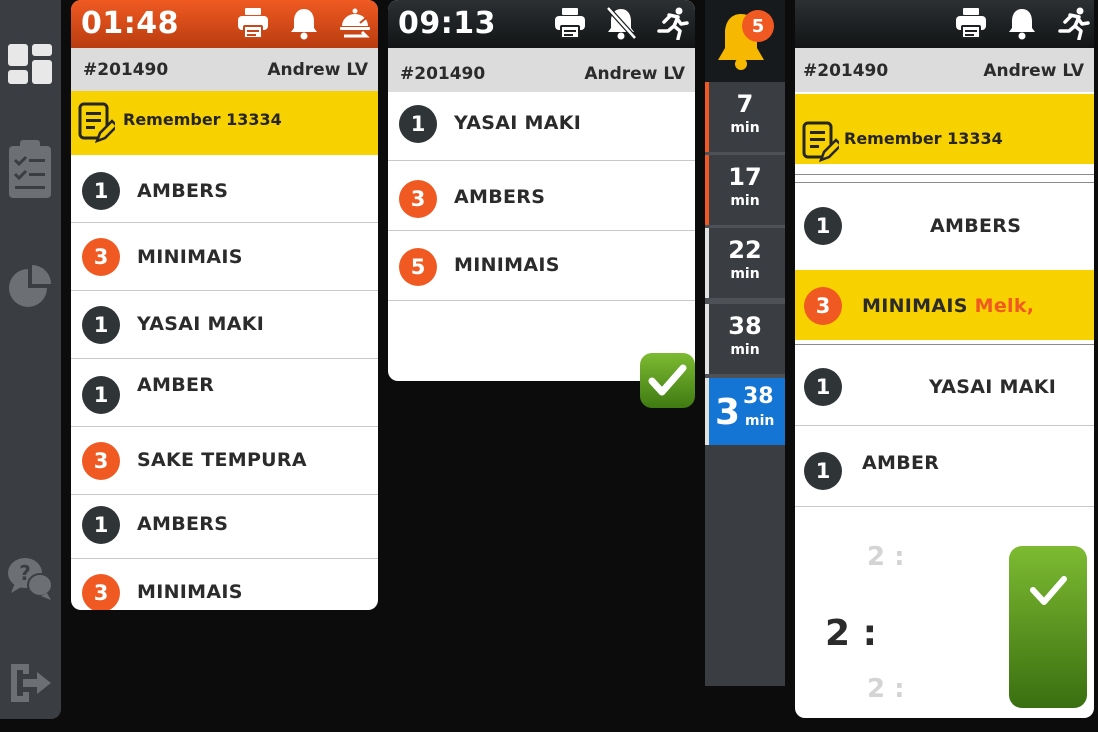  I want to click on order-header: 09:13, so click(541, 24).